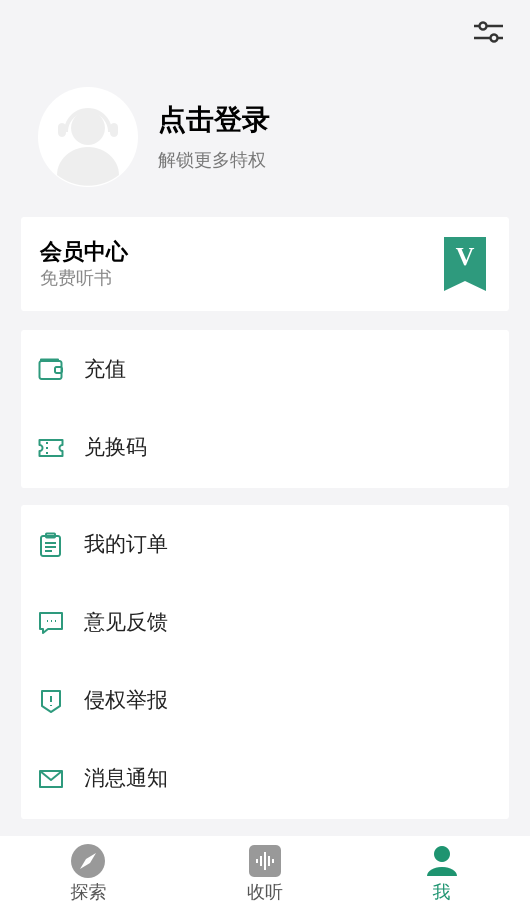 The image size is (530, 910). Describe the element at coordinates (51, 545) in the screenshot. I see `clipboard-icon` at that location.